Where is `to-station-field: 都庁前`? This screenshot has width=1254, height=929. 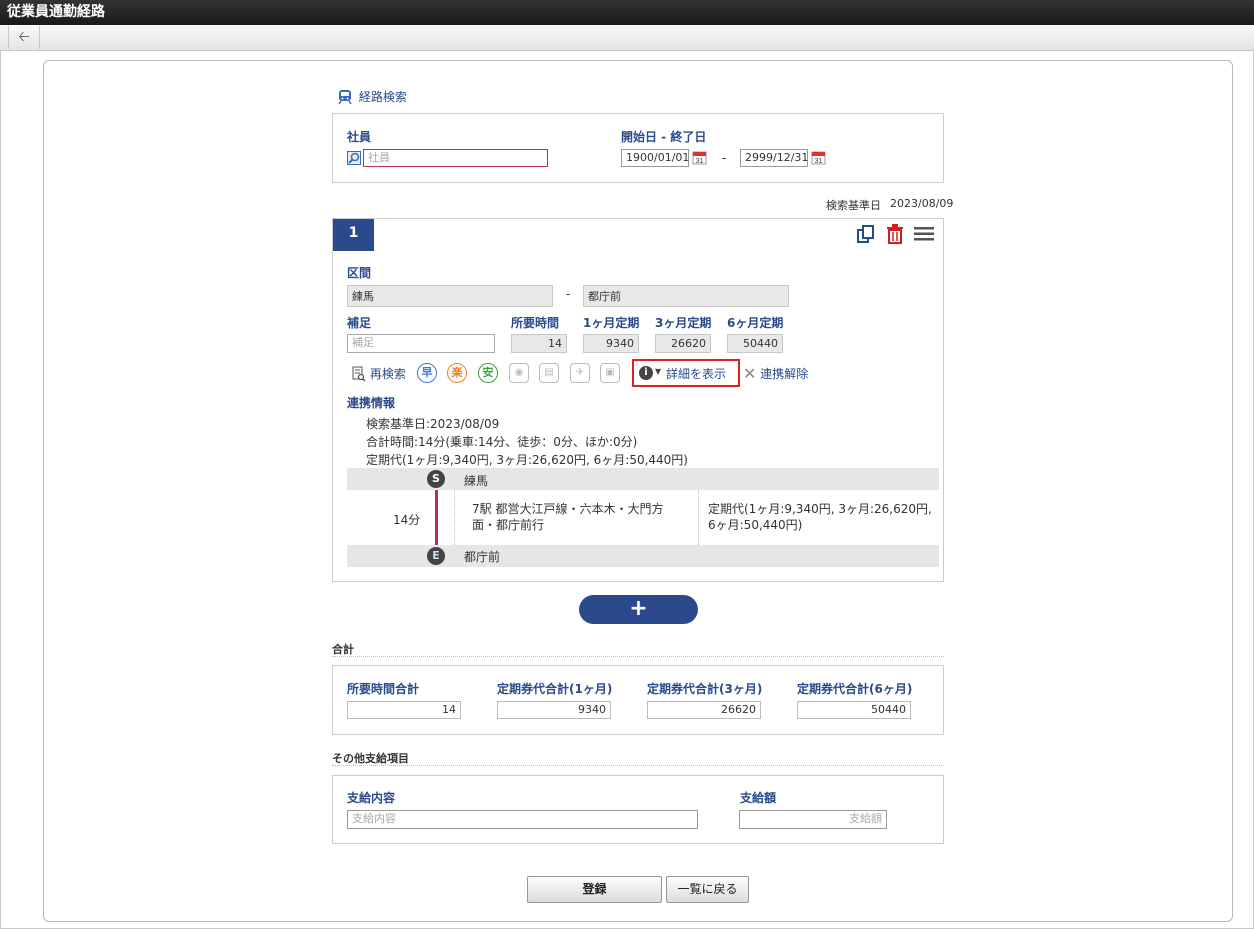 to-station-field: 都庁前 is located at coordinates (686, 296).